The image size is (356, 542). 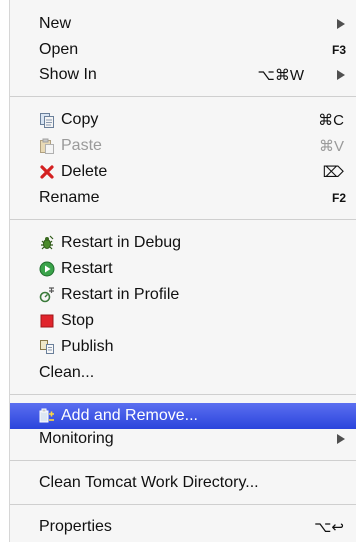 I want to click on add-remove-icon, so click(x=47, y=416).